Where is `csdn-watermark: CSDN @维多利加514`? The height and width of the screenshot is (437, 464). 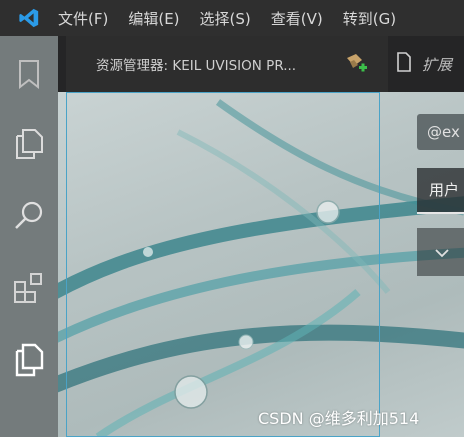
csdn-watermark: CSDN @维多利加514 is located at coordinates (339, 418).